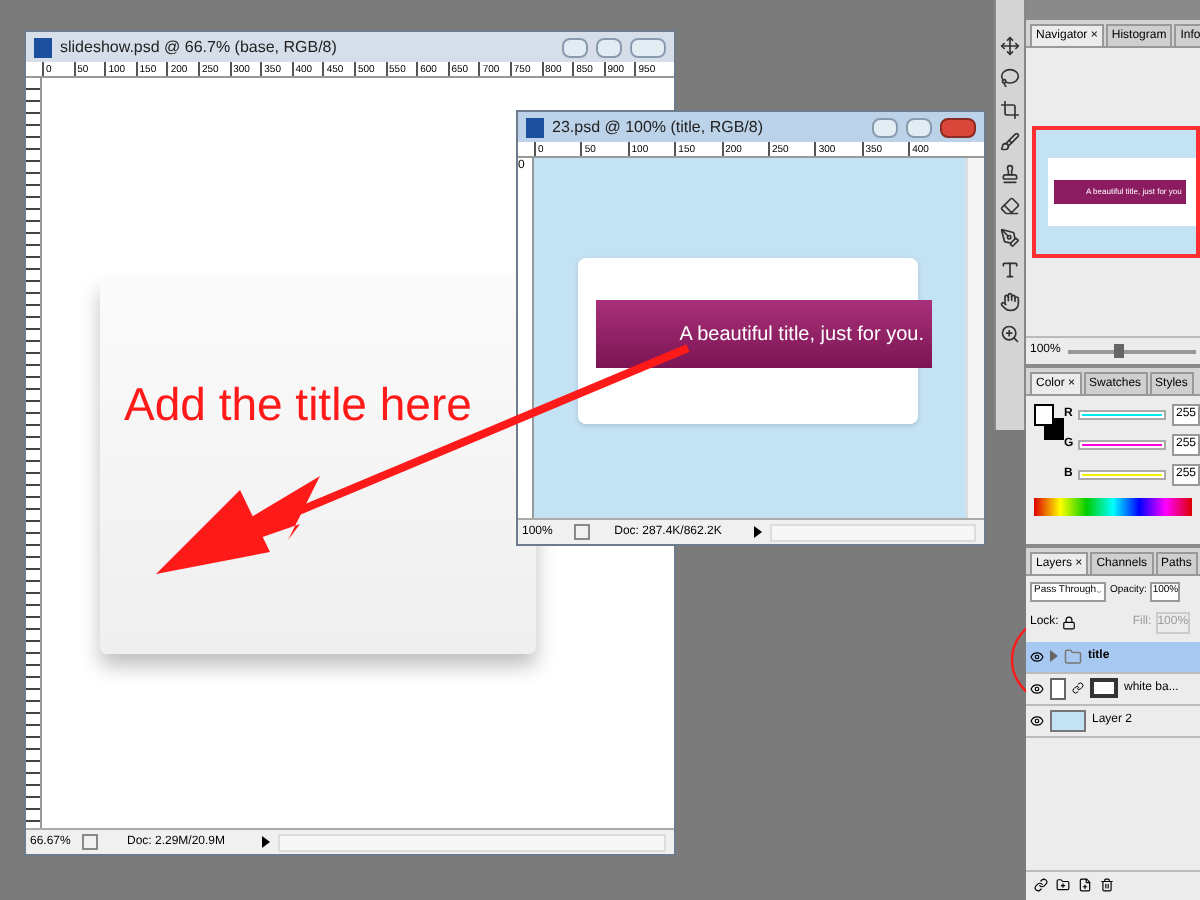 The height and width of the screenshot is (900, 1200). I want to click on trash-icon, so click(1107, 885).